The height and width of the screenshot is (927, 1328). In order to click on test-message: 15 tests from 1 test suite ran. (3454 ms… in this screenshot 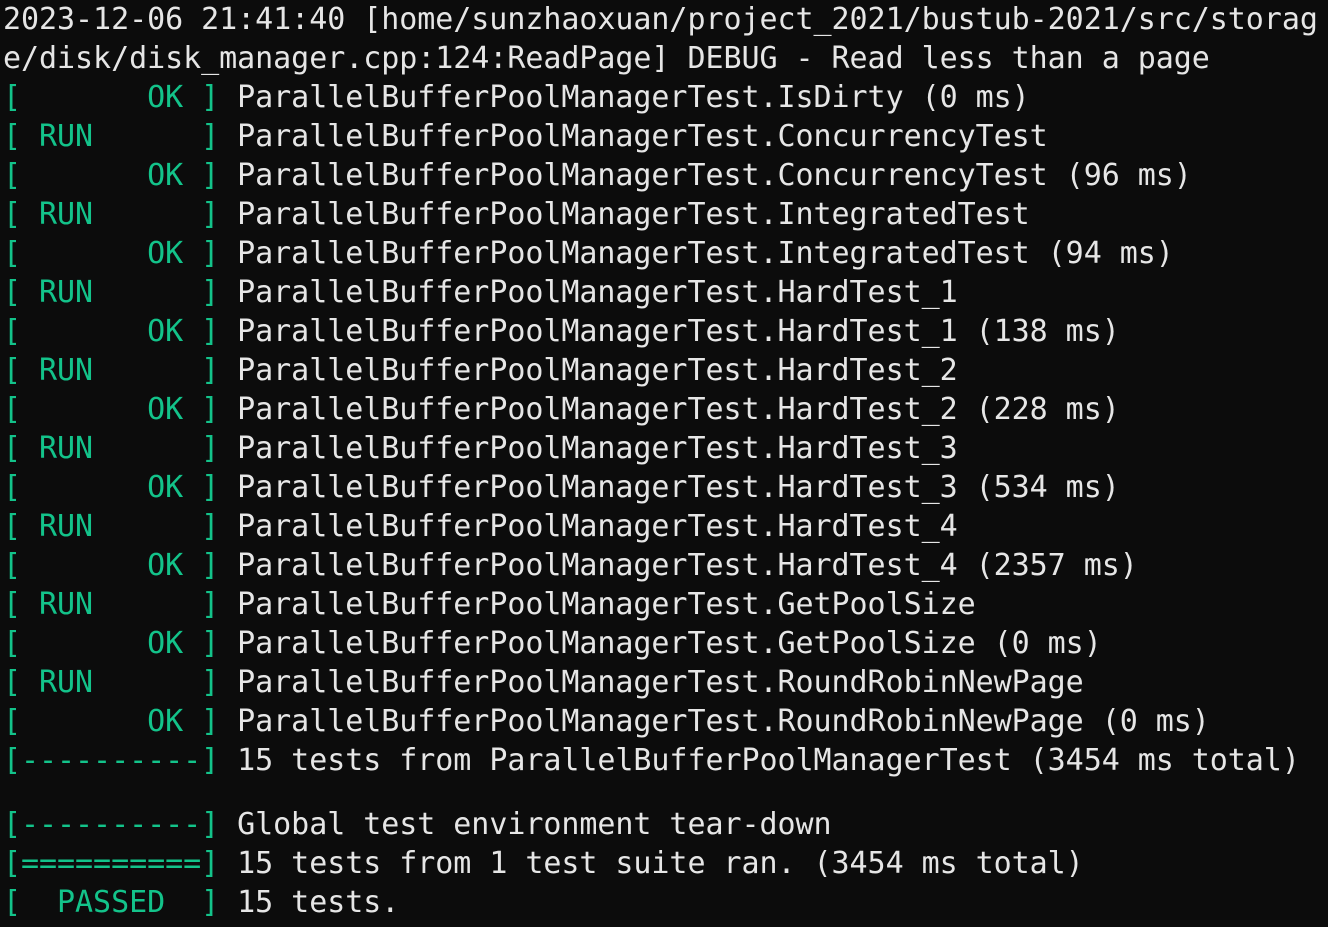, I will do `click(651, 863)`.